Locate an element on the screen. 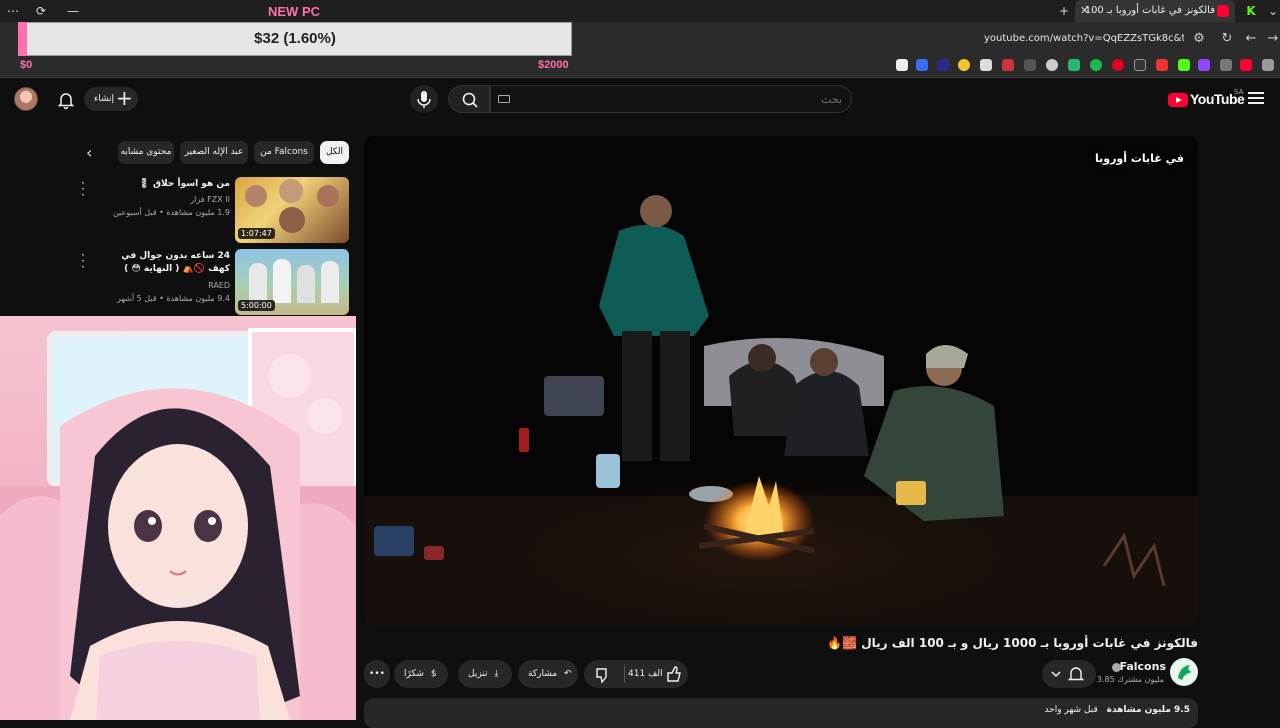  video-thumbnail: 5:00:00 is located at coordinates (292, 282).